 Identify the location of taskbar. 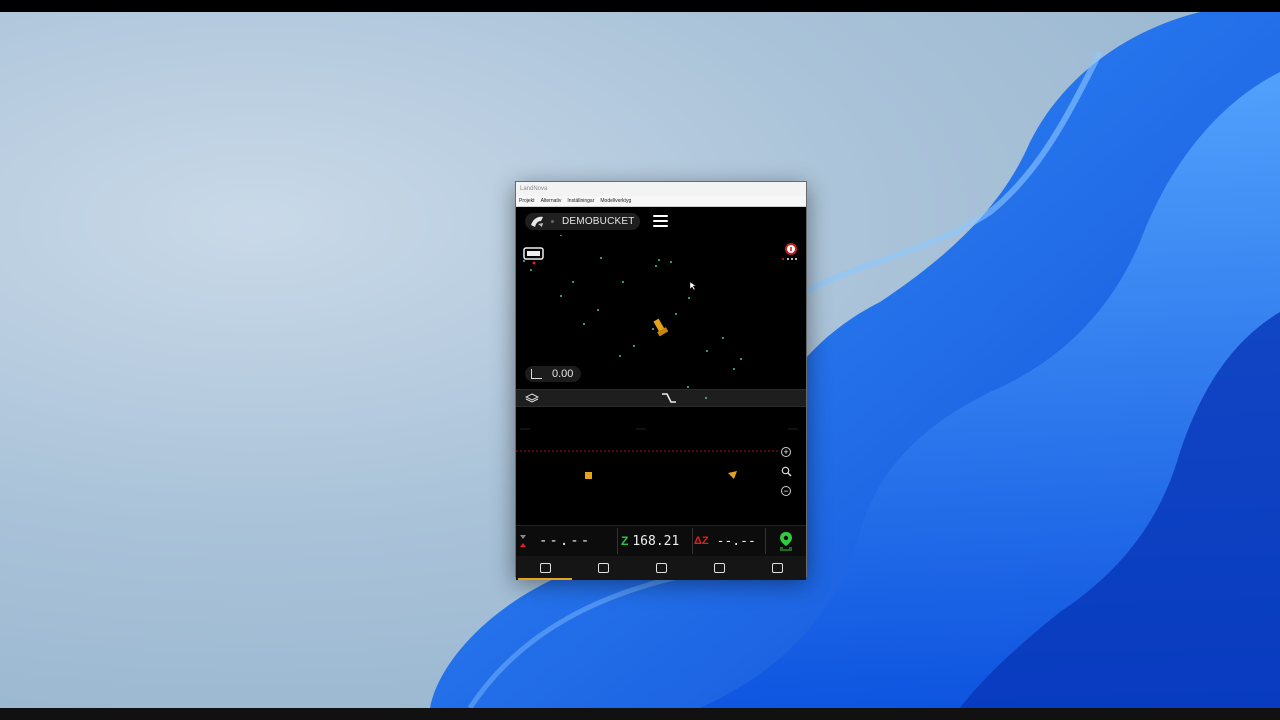
(640, 714).